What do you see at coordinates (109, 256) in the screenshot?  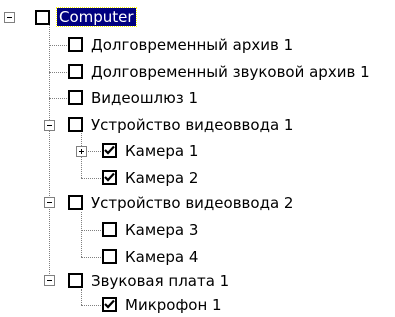 I see `camera-4-checkbox` at bounding box center [109, 256].